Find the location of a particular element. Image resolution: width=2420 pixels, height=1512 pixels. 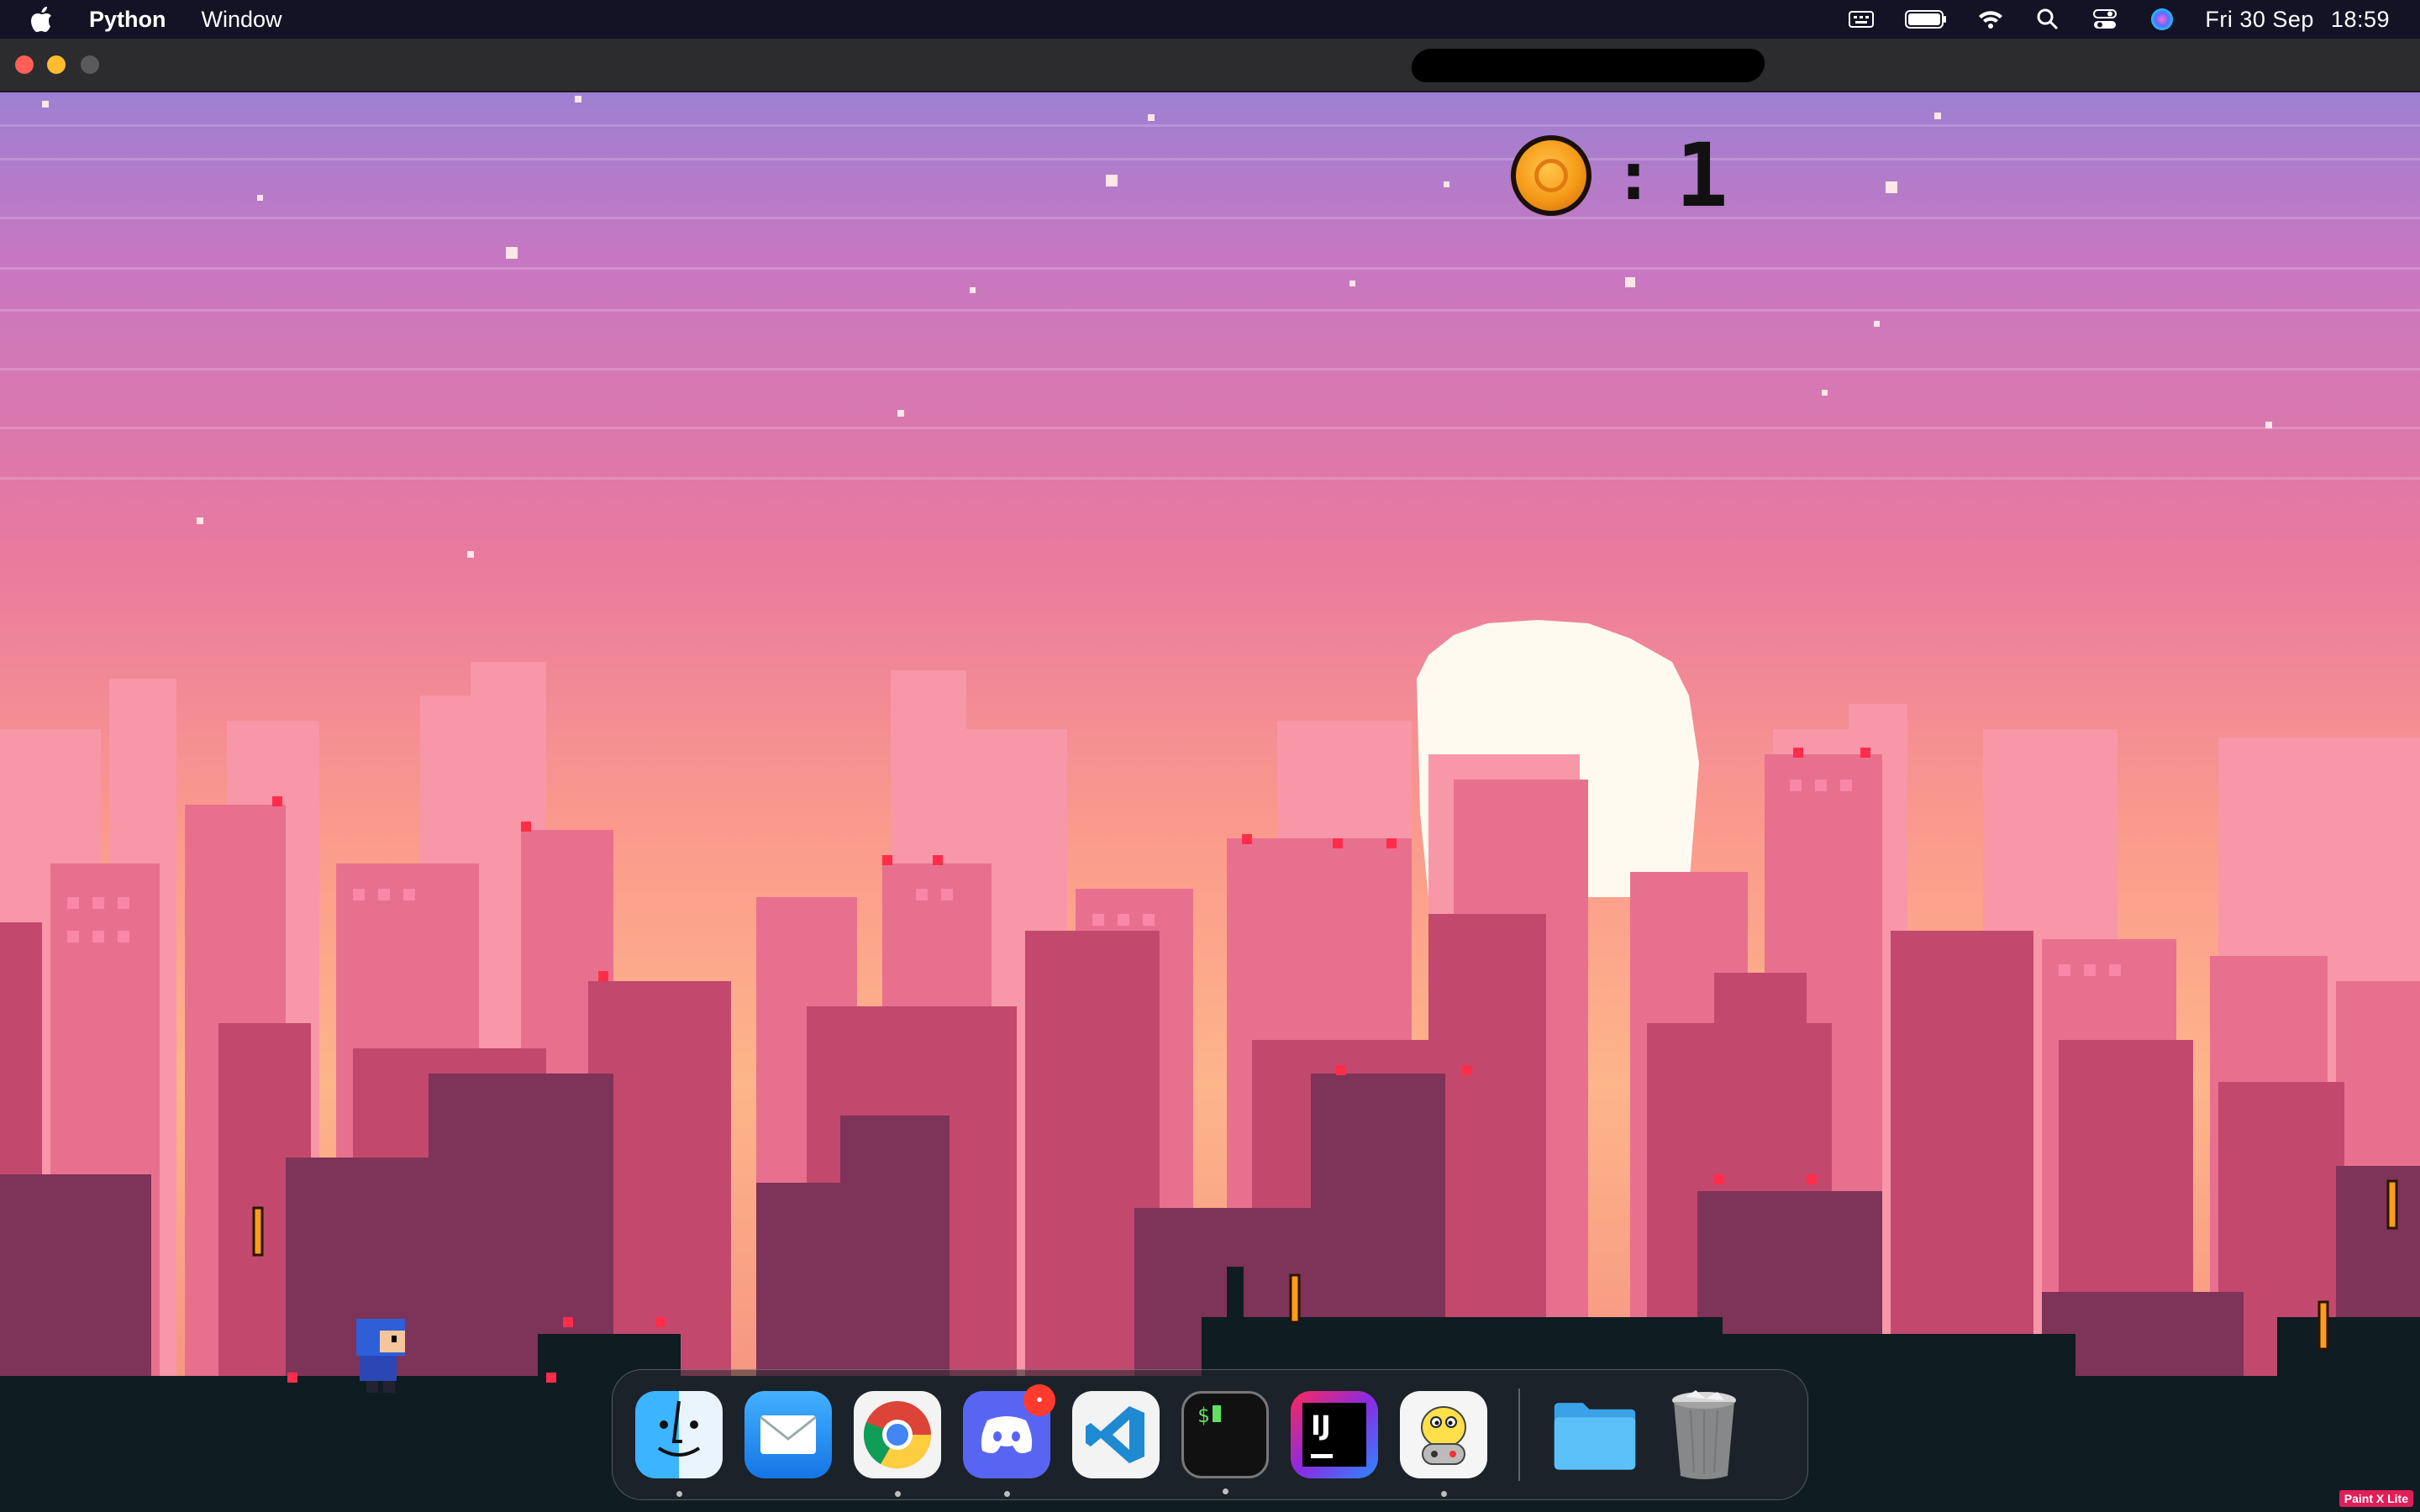

coin-counter-hud: : 1 is located at coordinates (1619, 175).